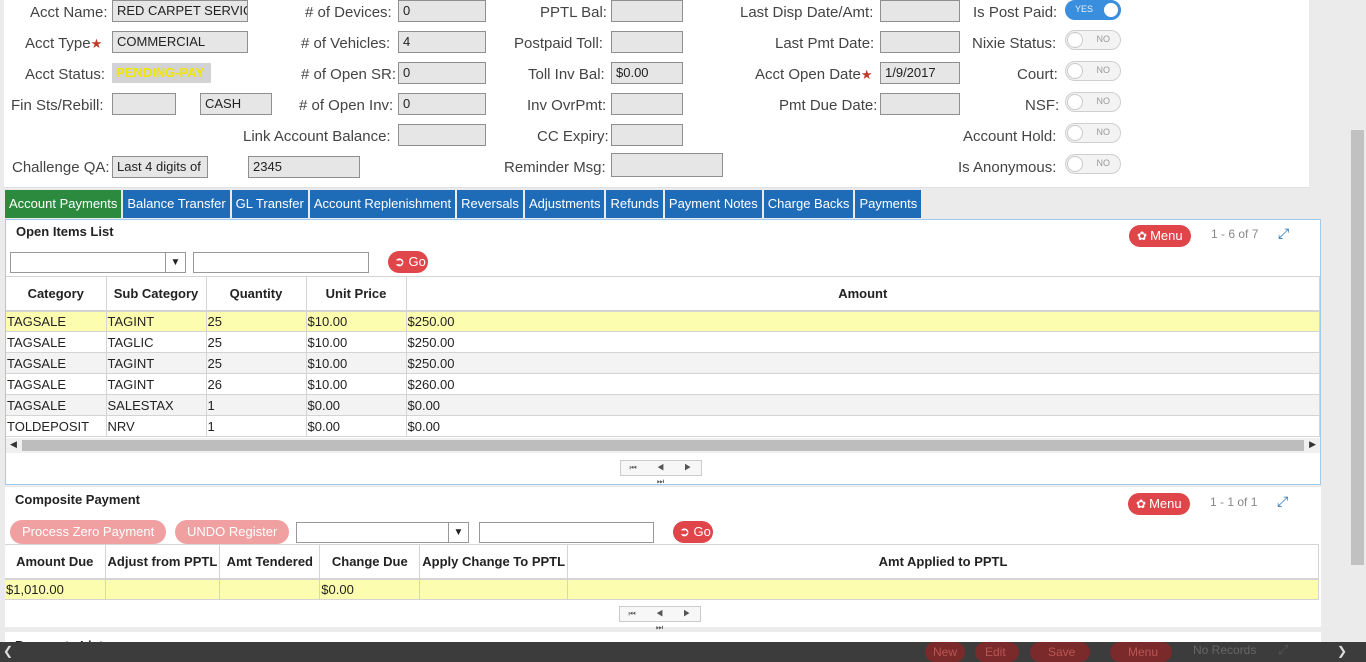  I want to click on scroll-left-icon: ❮, so click(8, 651).